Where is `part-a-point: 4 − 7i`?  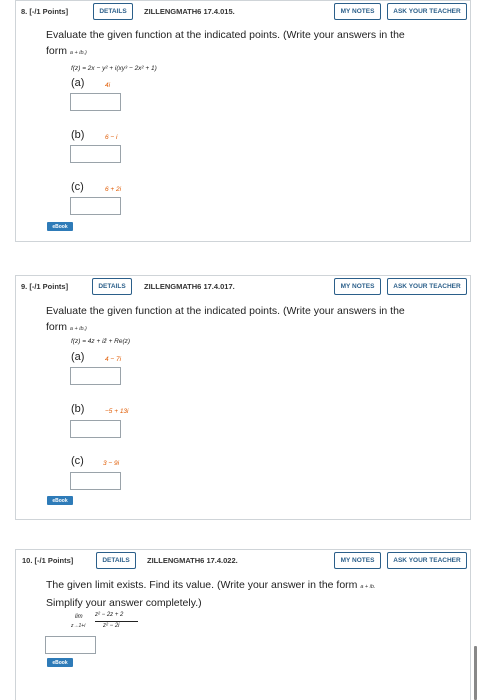 part-a-point: 4 − 7i is located at coordinates (113, 359).